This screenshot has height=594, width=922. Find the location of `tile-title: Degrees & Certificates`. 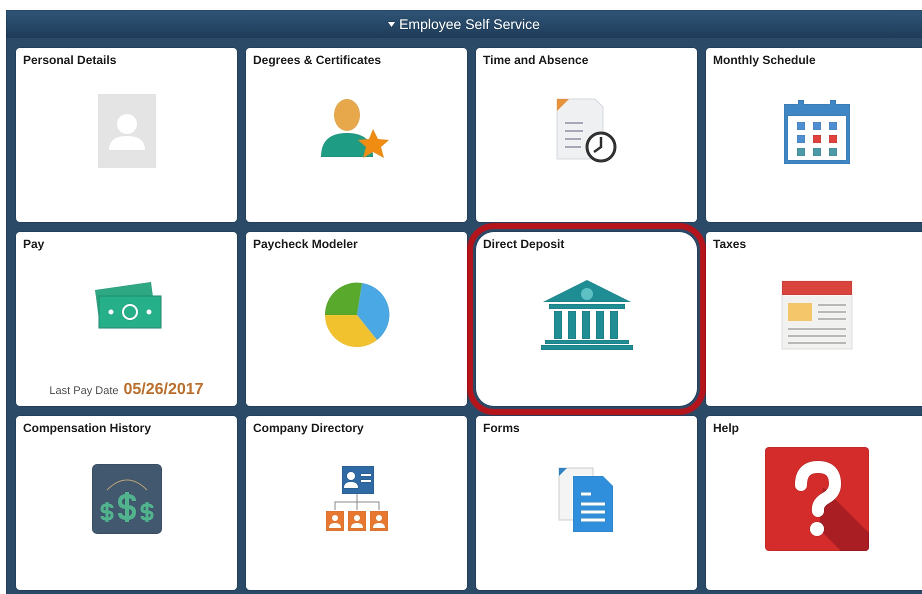

tile-title: Degrees & Certificates is located at coordinates (317, 60).